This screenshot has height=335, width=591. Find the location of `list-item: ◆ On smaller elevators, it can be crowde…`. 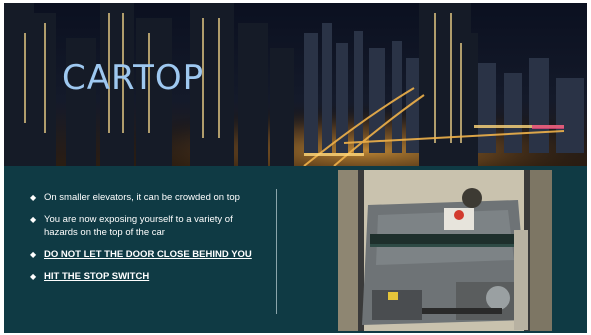

list-item: ◆ On smaller elevators, it can be crowde… is located at coordinates (145, 197).